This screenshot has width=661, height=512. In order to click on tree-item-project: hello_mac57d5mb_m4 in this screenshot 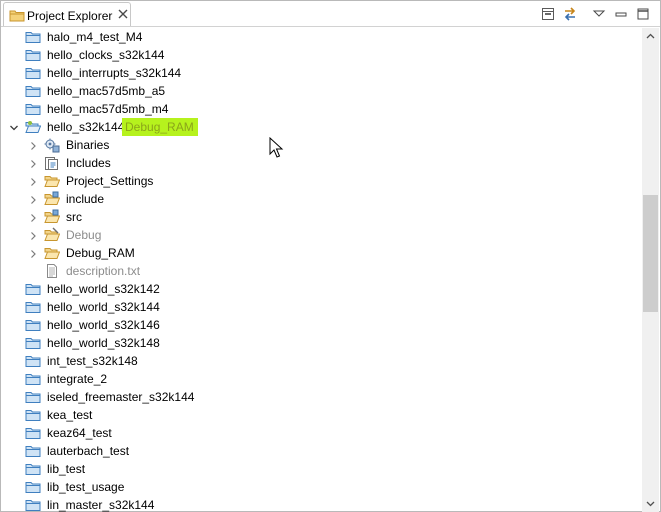, I will do `click(321, 109)`.